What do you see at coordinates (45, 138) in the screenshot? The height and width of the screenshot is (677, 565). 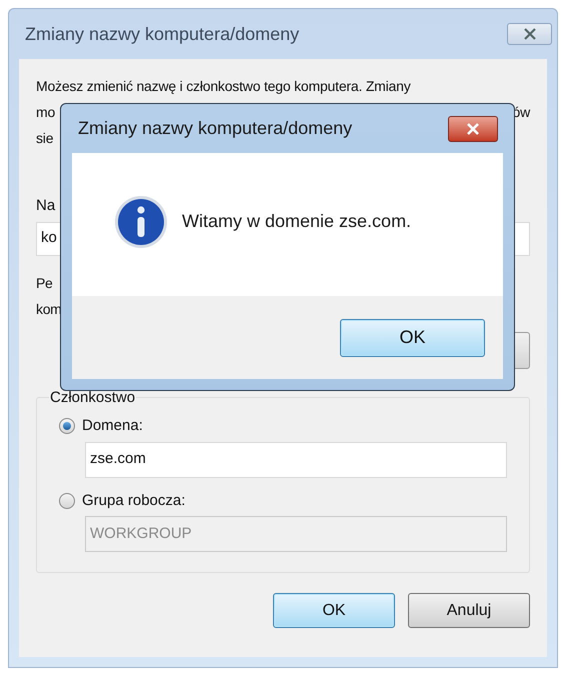 I see `intro-text: sie` at bounding box center [45, 138].